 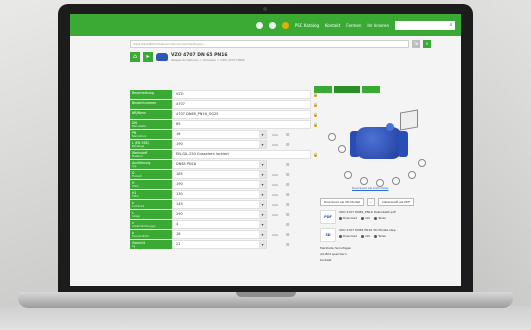 What do you see at coordinates (425, 25) in the screenshot?
I see `top-search-input: ⌕` at bounding box center [425, 25].